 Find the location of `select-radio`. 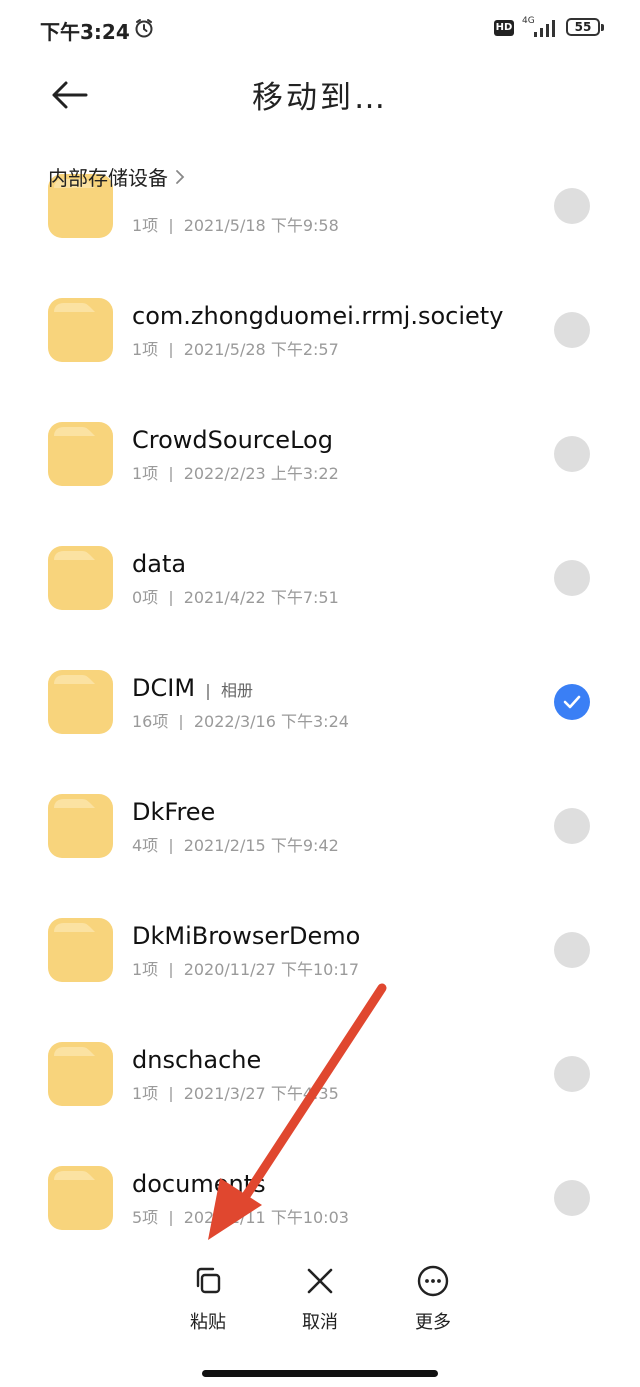

select-radio is located at coordinates (572, 1198).